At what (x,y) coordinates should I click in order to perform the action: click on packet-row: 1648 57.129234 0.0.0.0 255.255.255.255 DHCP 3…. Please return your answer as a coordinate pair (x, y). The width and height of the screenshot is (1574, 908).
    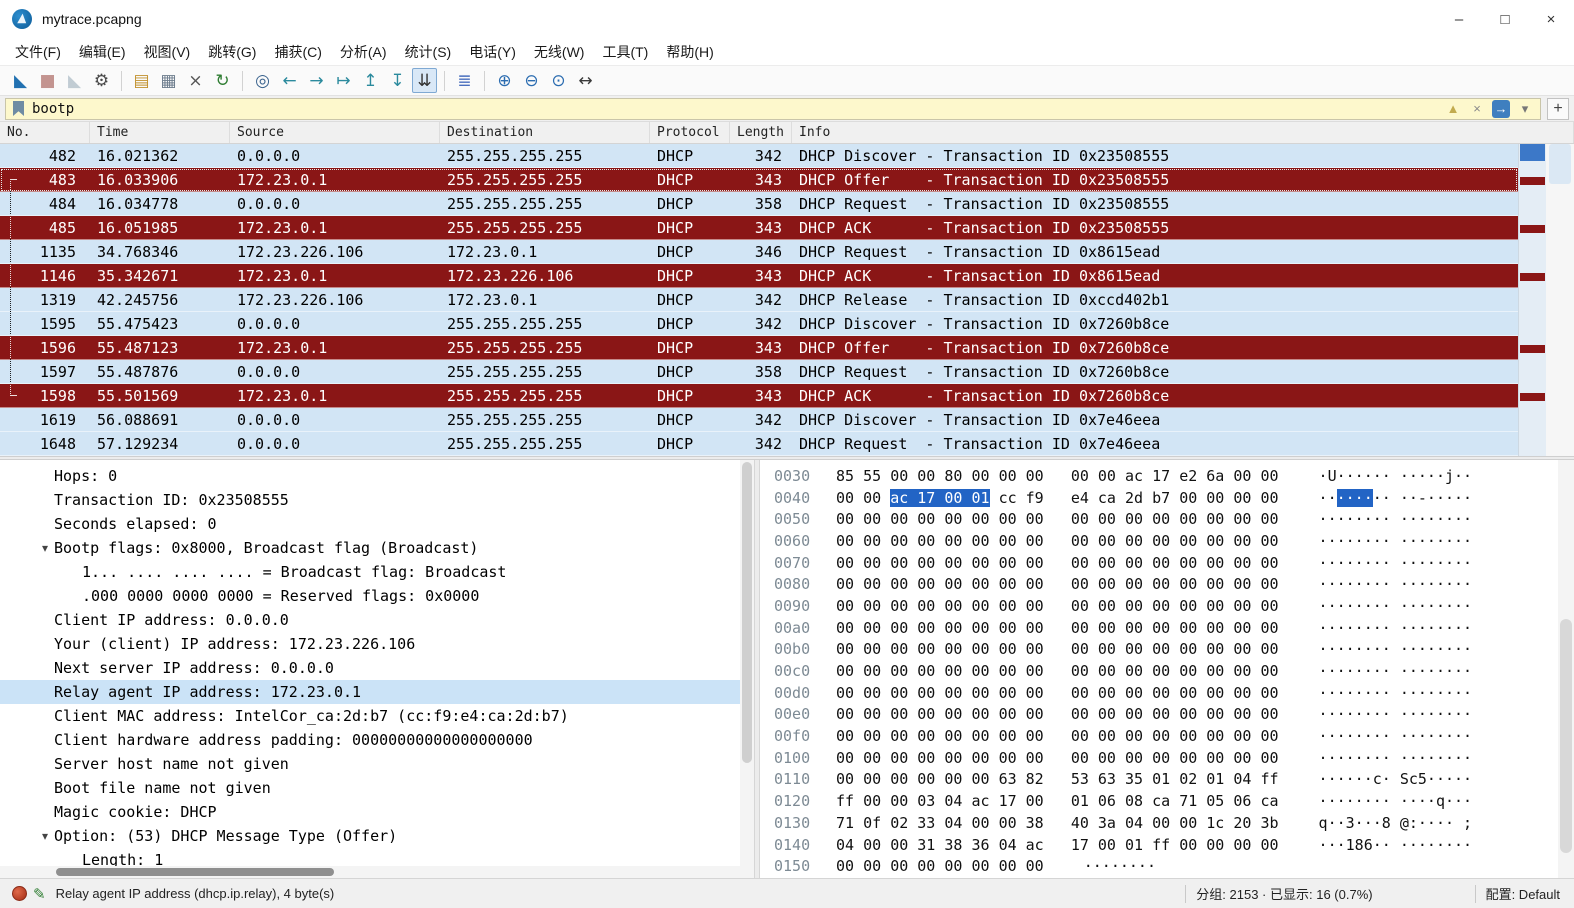
    Looking at the image, I should click on (759, 444).